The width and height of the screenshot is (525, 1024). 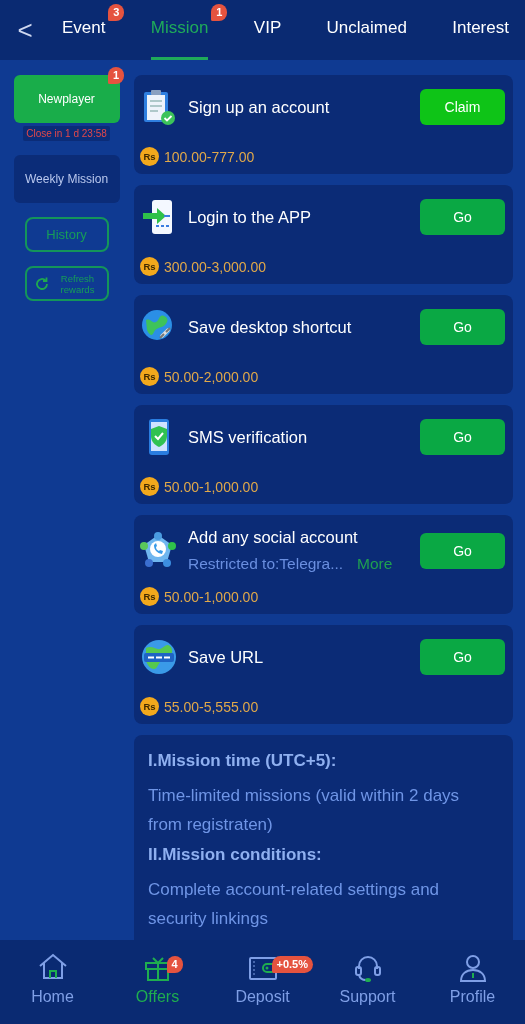 I want to click on nav-item: Home, so click(x=52, y=979).